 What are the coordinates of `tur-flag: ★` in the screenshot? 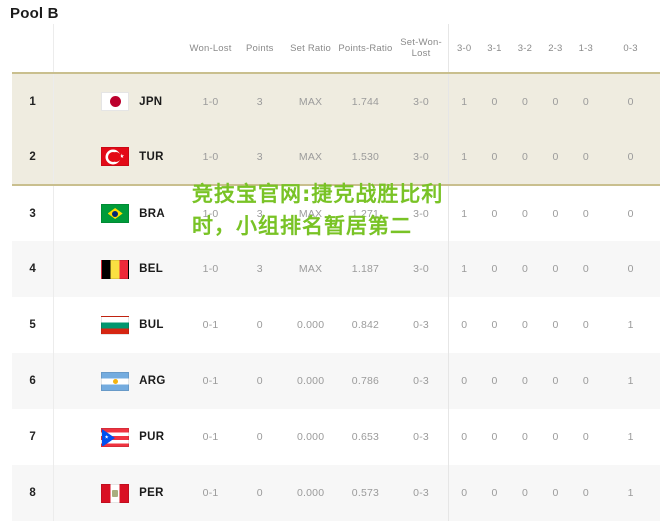 It's located at (115, 156).